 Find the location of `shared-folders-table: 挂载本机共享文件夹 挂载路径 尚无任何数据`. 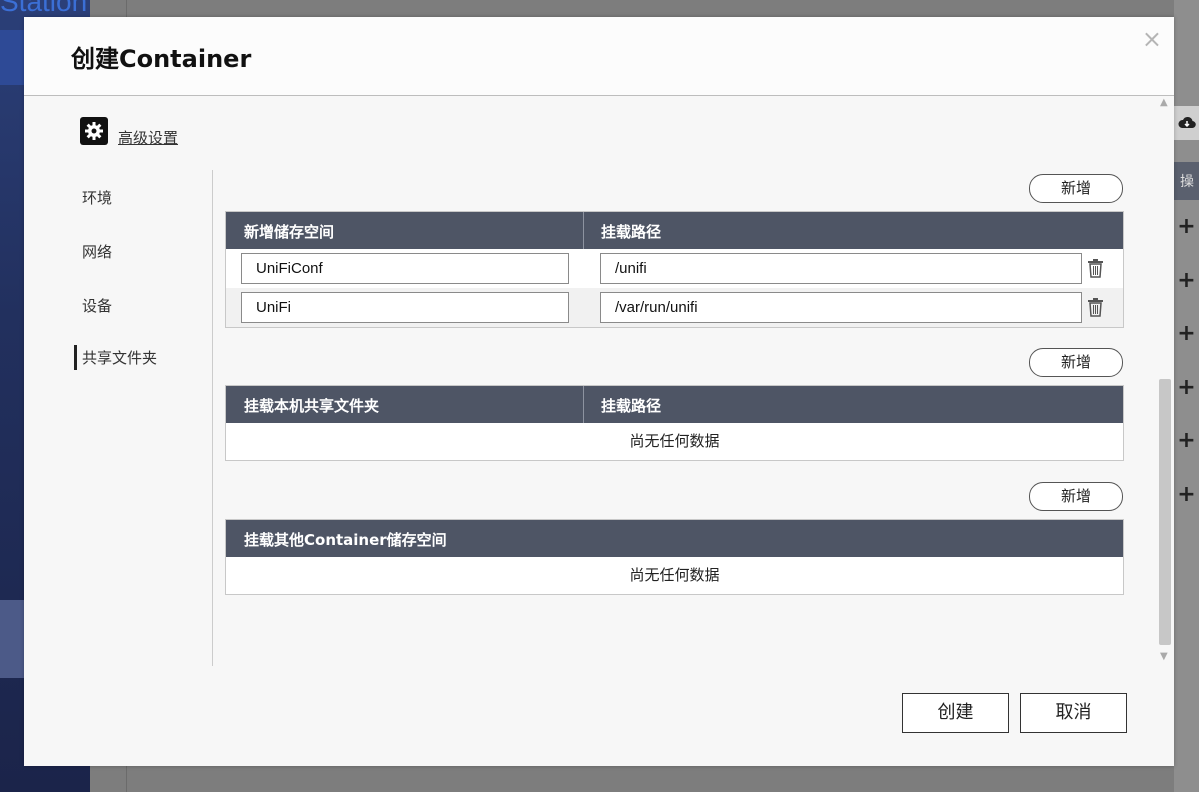

shared-folders-table: 挂载本机共享文件夹 挂载路径 尚无任何数据 is located at coordinates (674, 423).